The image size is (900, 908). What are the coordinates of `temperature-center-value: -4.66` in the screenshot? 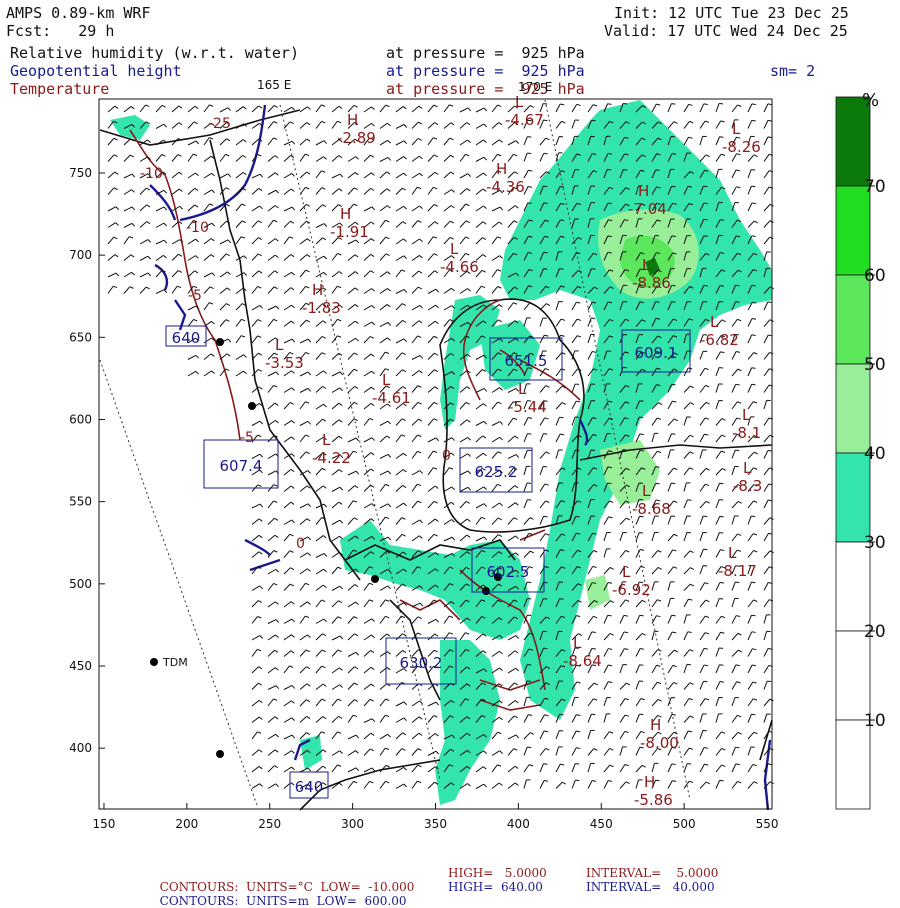 It's located at (459, 267).